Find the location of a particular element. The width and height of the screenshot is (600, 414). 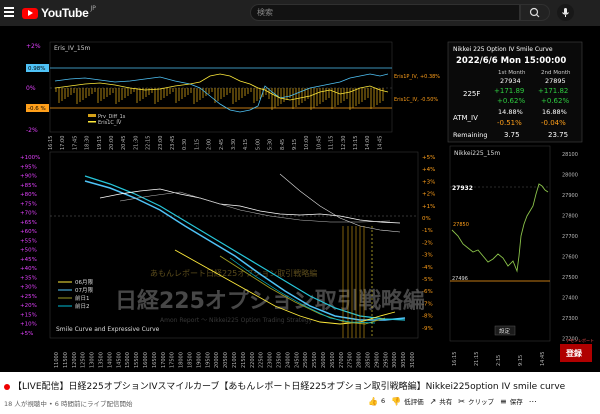

n225-price-tick: 27300 is located at coordinates (570, 319).